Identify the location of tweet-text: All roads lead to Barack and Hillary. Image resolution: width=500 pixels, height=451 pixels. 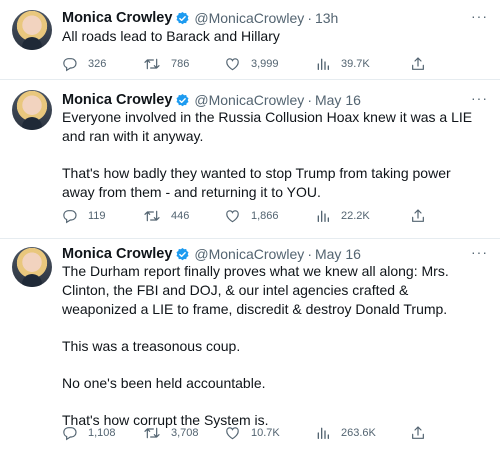
(269, 36).